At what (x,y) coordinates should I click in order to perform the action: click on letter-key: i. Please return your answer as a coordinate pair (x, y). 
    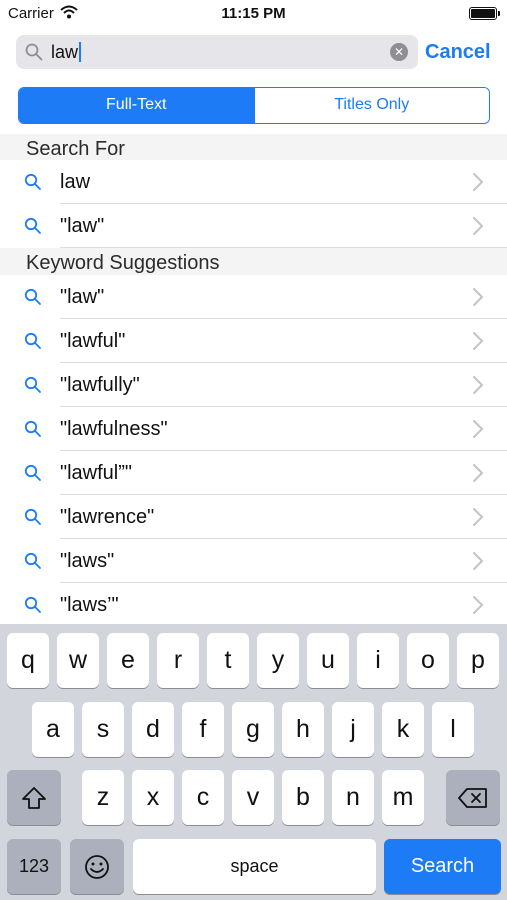
    Looking at the image, I should click on (378, 660).